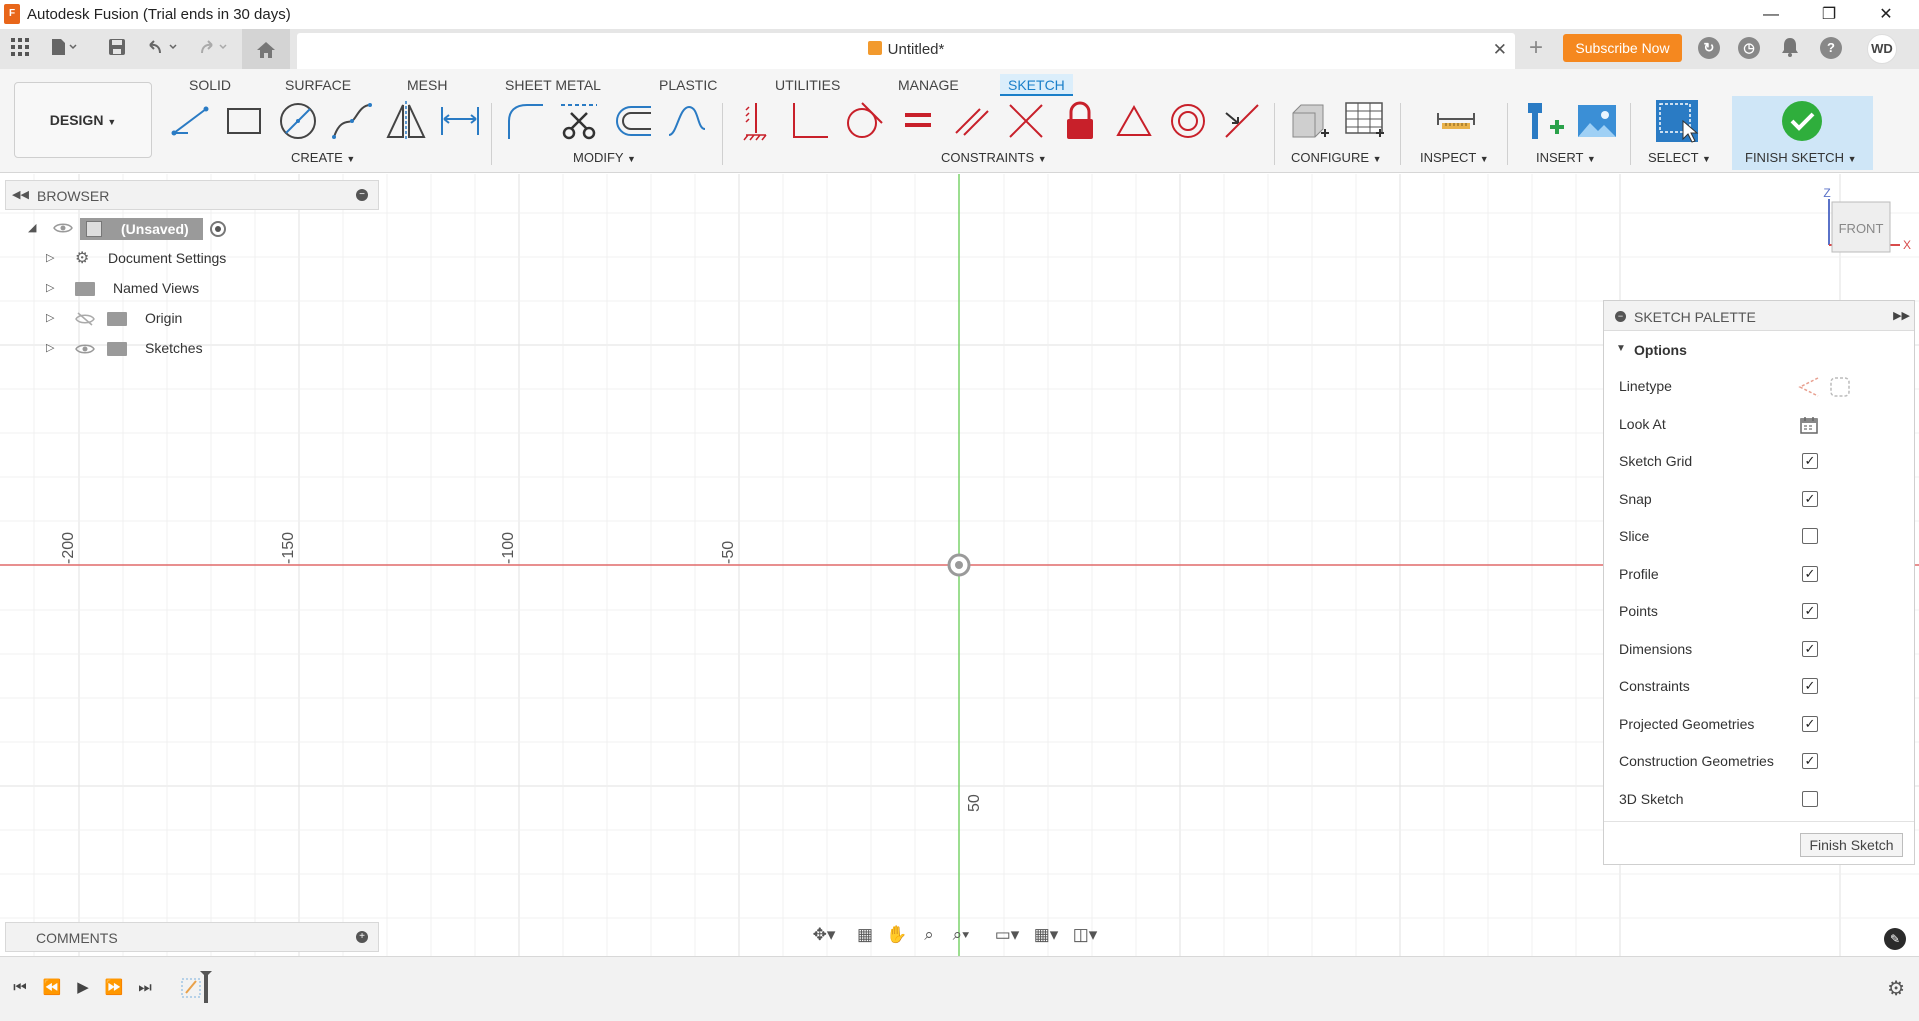 Image resolution: width=1919 pixels, height=1021 pixels. What do you see at coordinates (687, 121) in the screenshot?
I see `spline-edit-tool-icon` at bounding box center [687, 121].